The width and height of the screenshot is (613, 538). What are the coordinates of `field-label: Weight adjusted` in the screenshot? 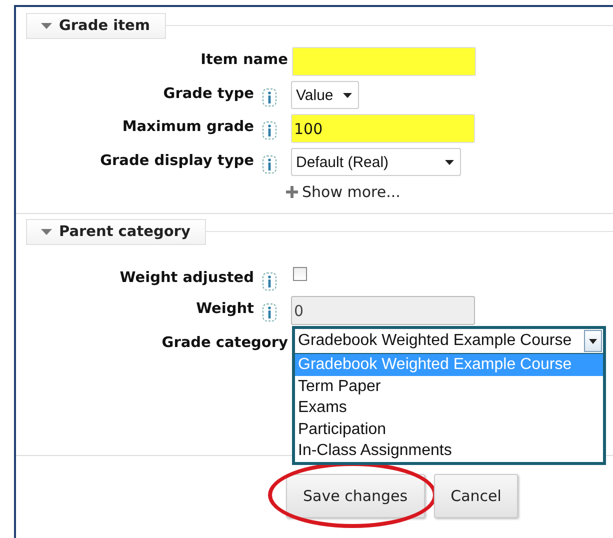 It's located at (186, 277).